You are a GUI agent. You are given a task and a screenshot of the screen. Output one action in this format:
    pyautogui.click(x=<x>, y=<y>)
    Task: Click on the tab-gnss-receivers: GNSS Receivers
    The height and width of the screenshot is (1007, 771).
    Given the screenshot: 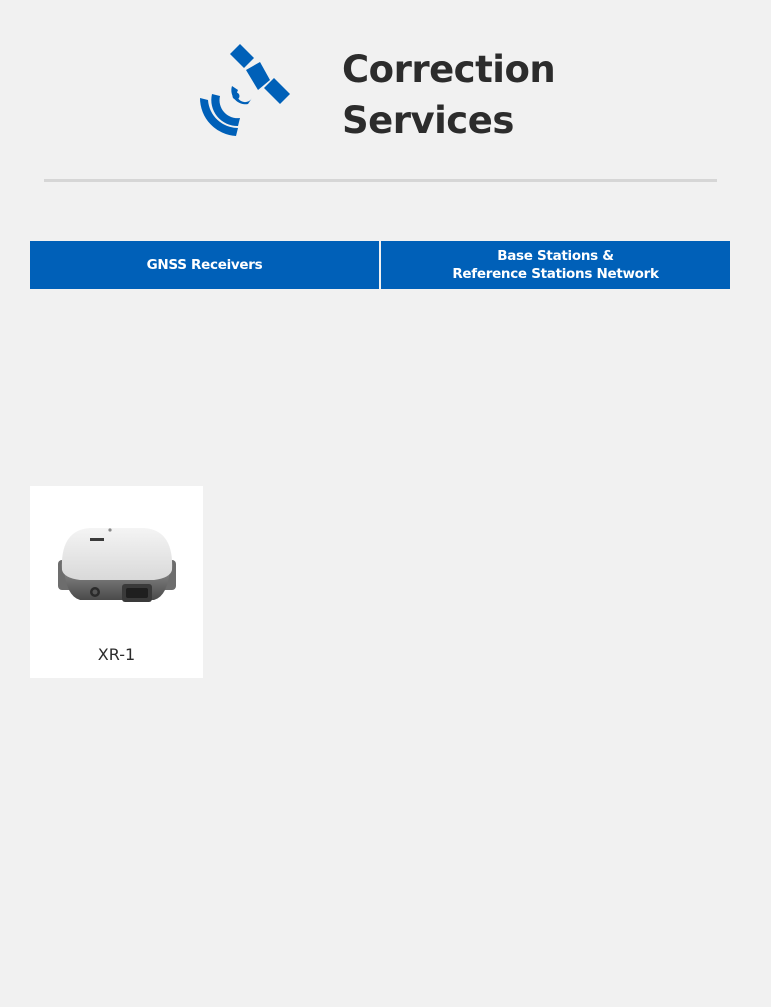 What is the action you would take?
    pyautogui.click(x=204, y=265)
    